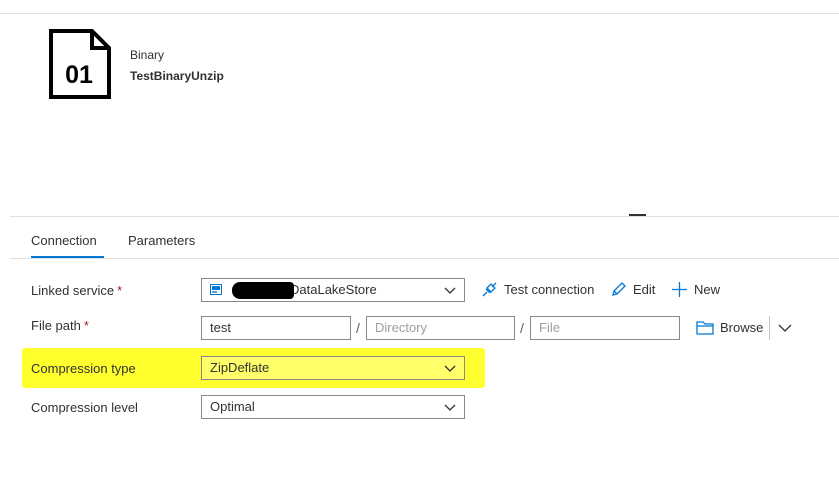  I want to click on tabs-divider, so click(424, 258).